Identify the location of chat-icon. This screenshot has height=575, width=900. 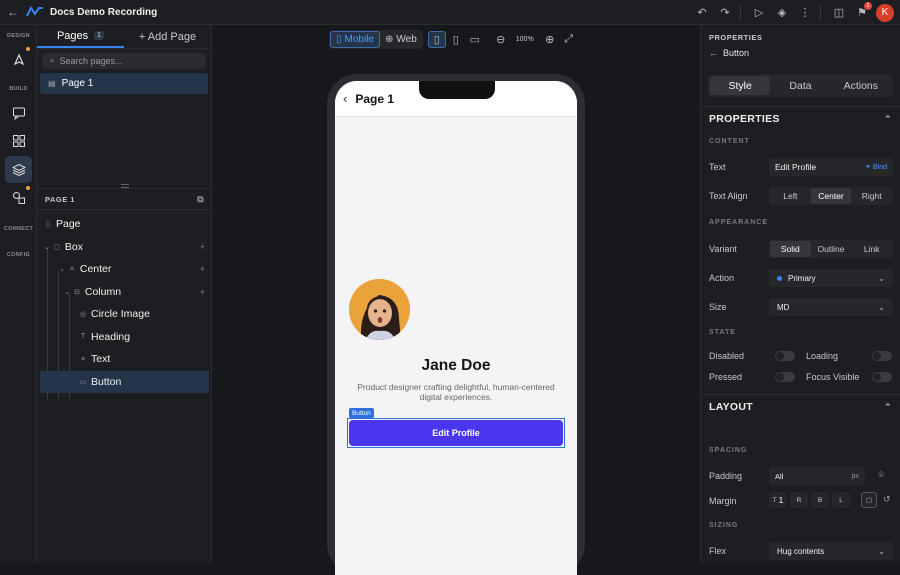
(18, 112).